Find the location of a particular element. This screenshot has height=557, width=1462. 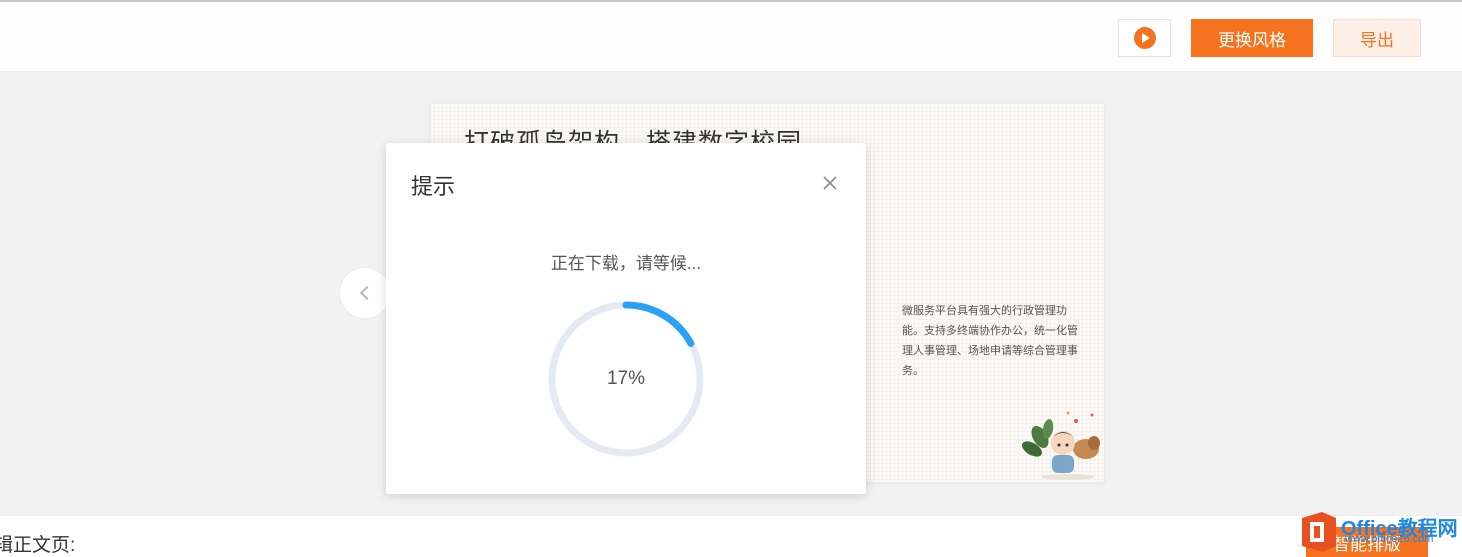

edit-body-page-label: 辑正文页: is located at coordinates (38, 545).